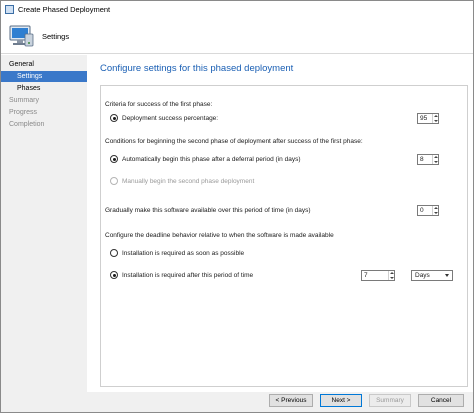  I want to click on wizard-footer: < Previous Next > Summary Cancel, so click(237, 402).